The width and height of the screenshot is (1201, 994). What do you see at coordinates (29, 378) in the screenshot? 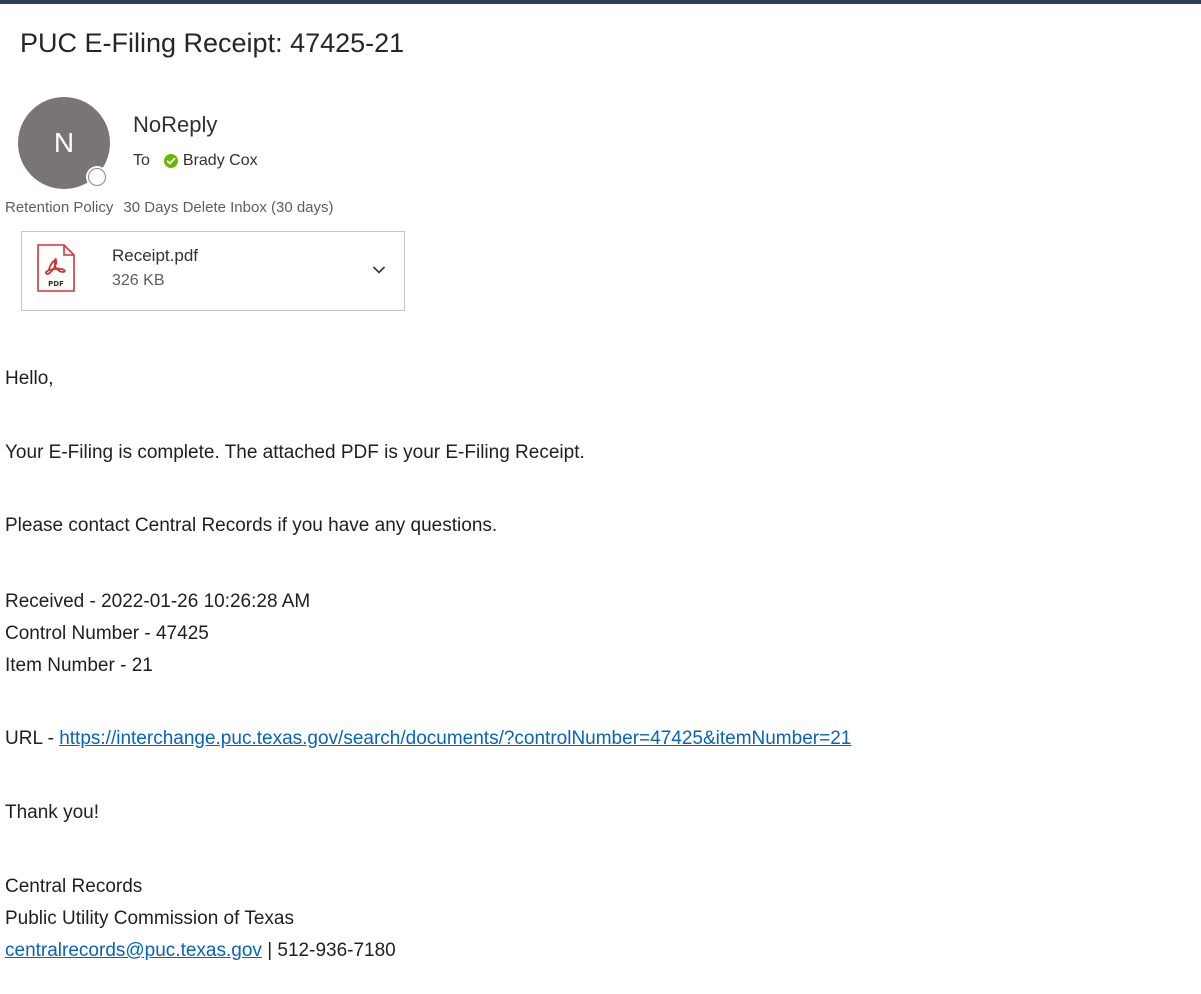
I see `greeting-text: Hello,` at bounding box center [29, 378].